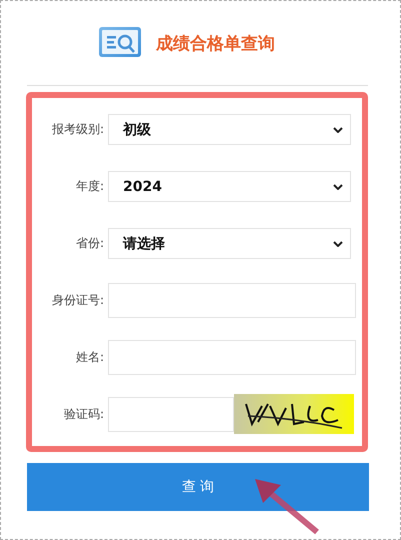 The height and width of the screenshot is (540, 401). Describe the element at coordinates (83, 414) in the screenshot. I see `field-label: 验证码:` at that location.